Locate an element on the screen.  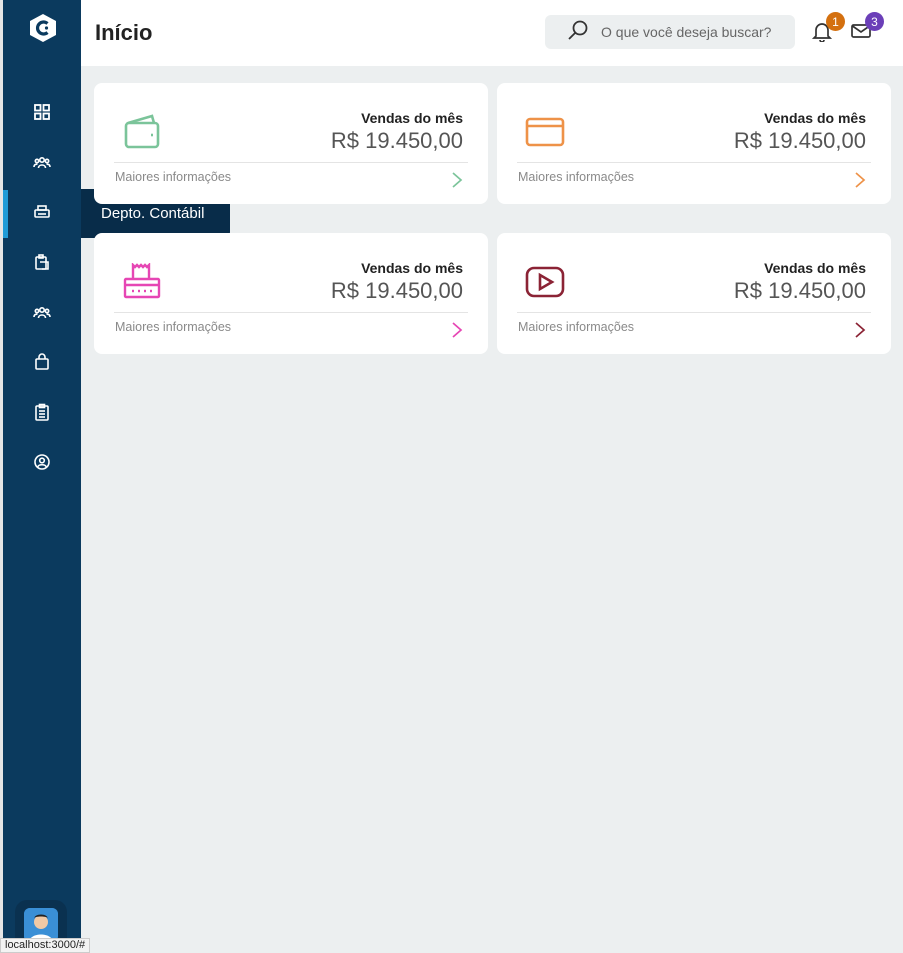
search-bar is located at coordinates (670, 32).